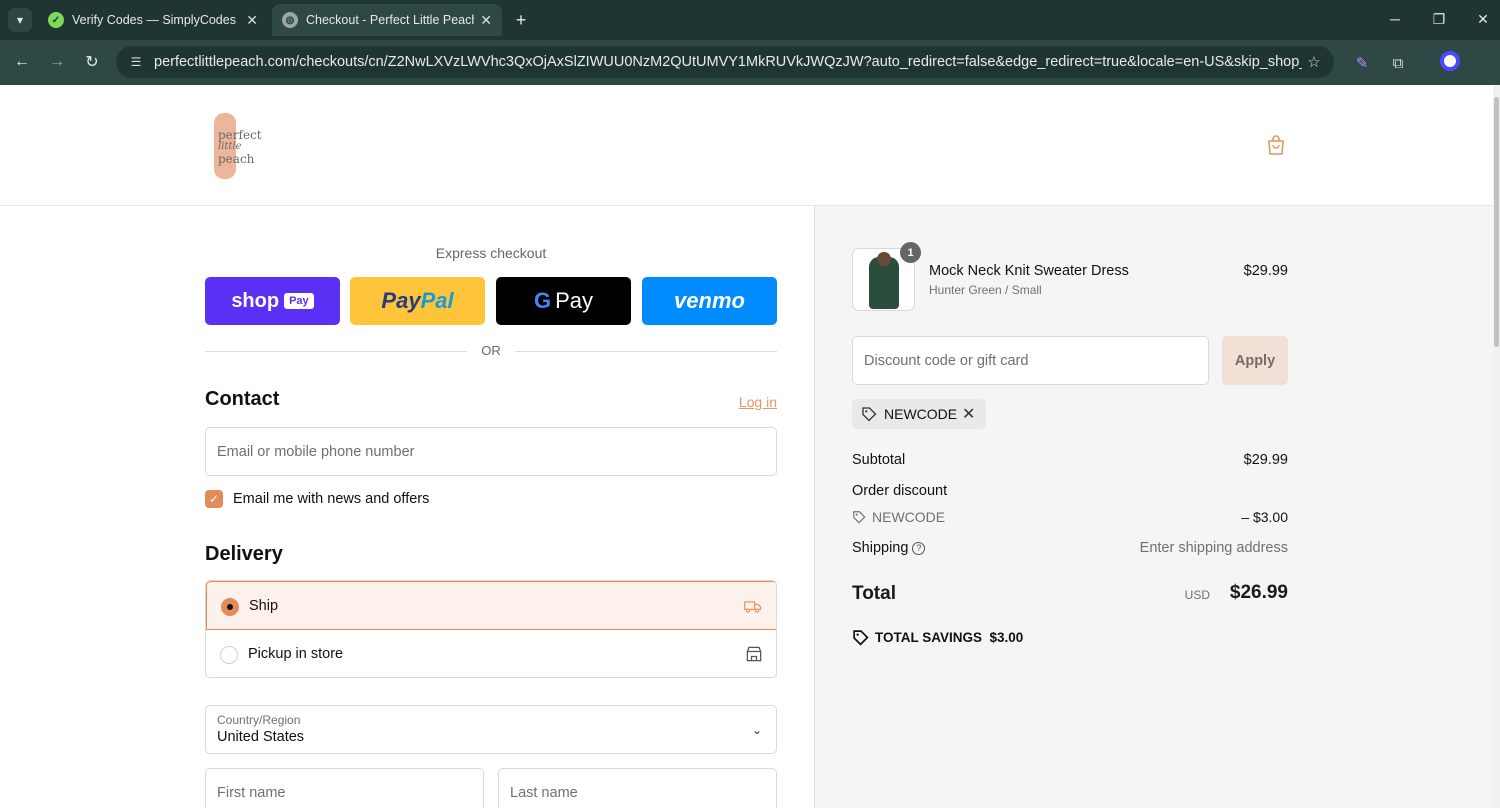  I want to click on or-text: OR, so click(491, 350).